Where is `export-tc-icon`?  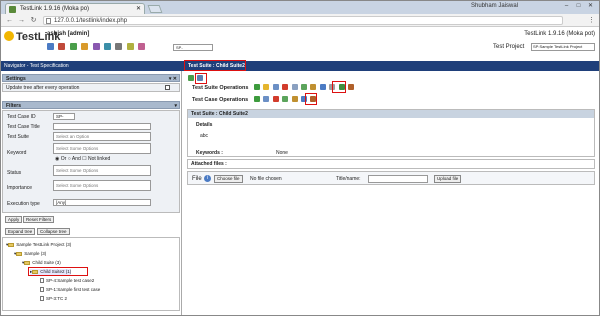
export-tc-icon is located at coordinates (294, 99).